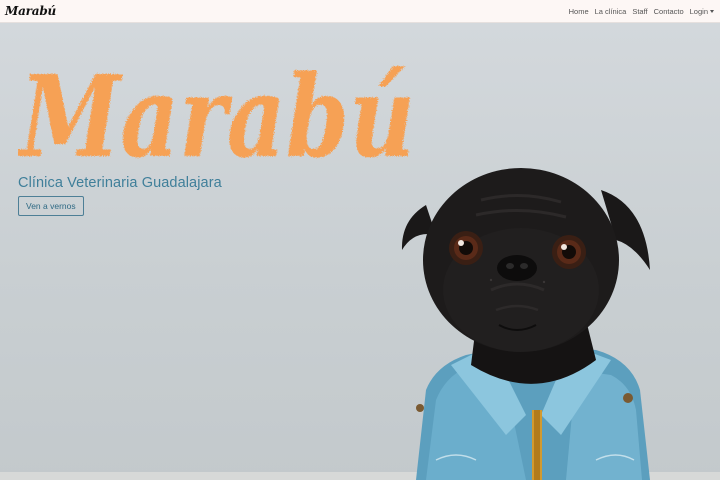 This screenshot has width=720, height=480. I want to click on login-label: Login, so click(698, 11).